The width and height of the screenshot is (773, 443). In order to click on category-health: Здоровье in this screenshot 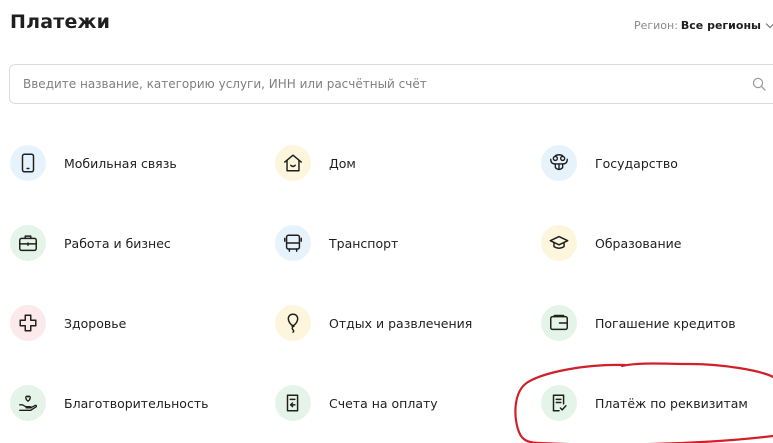, I will do `click(68, 323)`.